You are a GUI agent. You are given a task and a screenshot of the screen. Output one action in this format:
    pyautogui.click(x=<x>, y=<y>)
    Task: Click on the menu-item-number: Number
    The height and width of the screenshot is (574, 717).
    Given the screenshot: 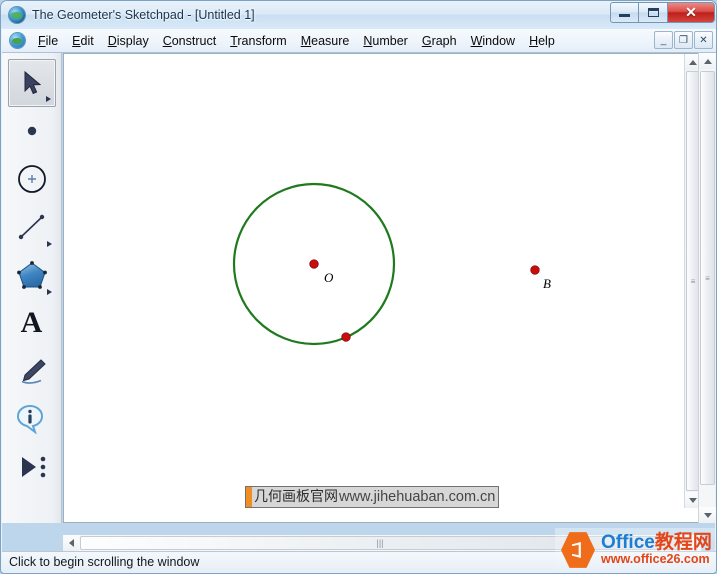 What is the action you would take?
    pyautogui.click(x=385, y=41)
    